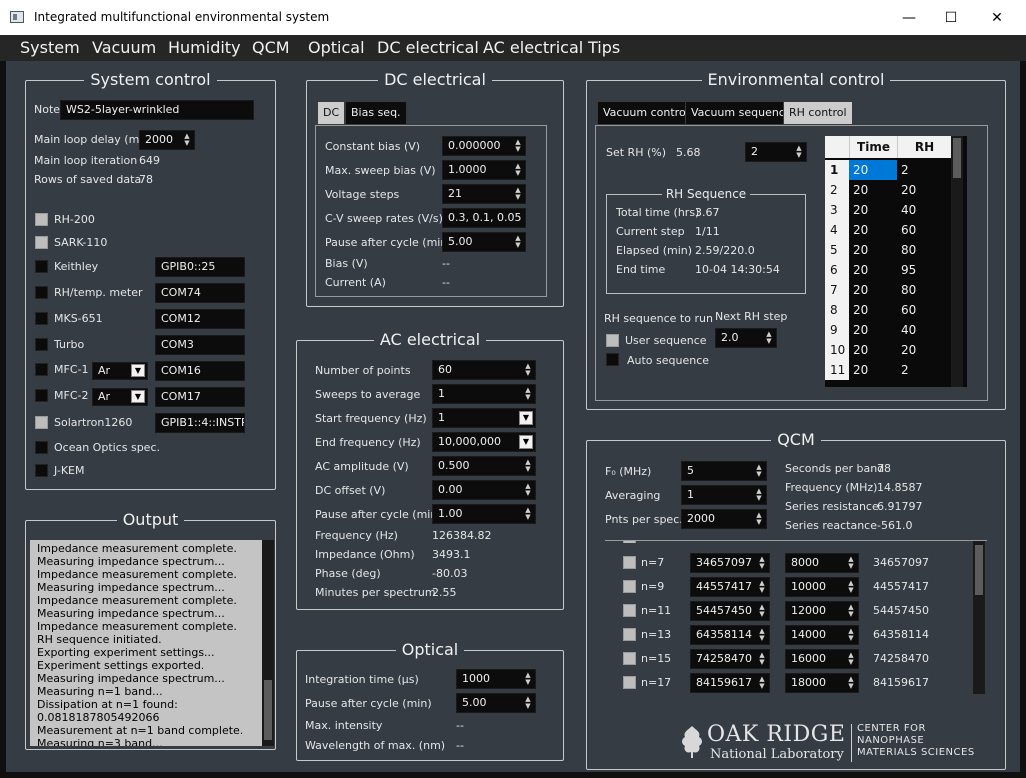 The height and width of the screenshot is (778, 1026). Describe the element at coordinates (167, 140) in the screenshot. I see `loop-delay-spinbox: 2000 ▲ ▼` at that location.